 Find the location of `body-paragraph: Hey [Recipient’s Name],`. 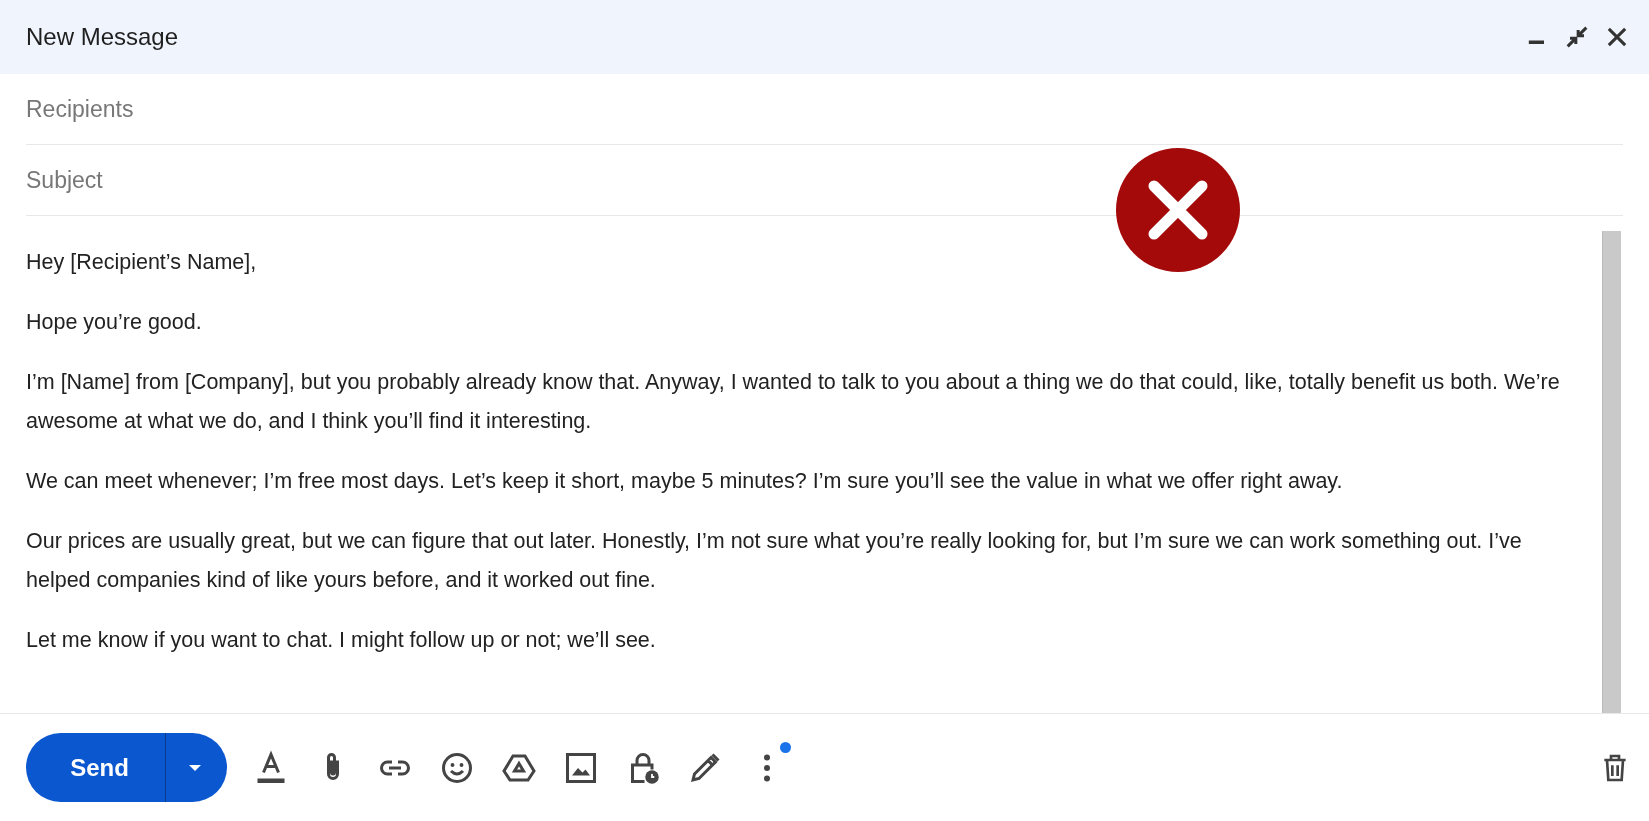

body-paragraph: Hey [Recipient’s Name], is located at coordinates (142, 262).